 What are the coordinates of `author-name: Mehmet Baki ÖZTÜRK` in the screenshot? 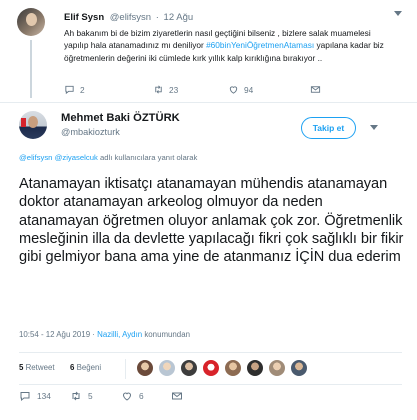 It's located at (120, 118).